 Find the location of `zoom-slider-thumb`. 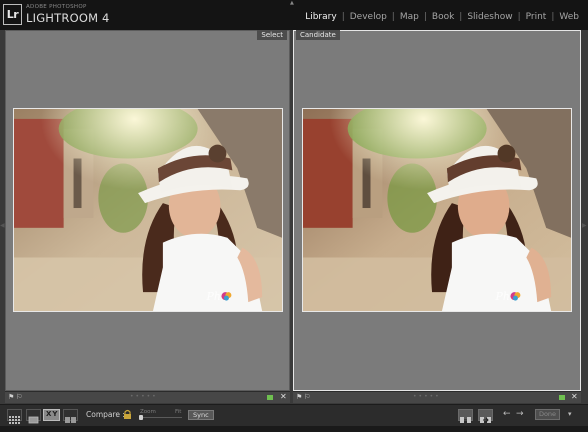

zoom-slider-thumb is located at coordinates (141, 417).